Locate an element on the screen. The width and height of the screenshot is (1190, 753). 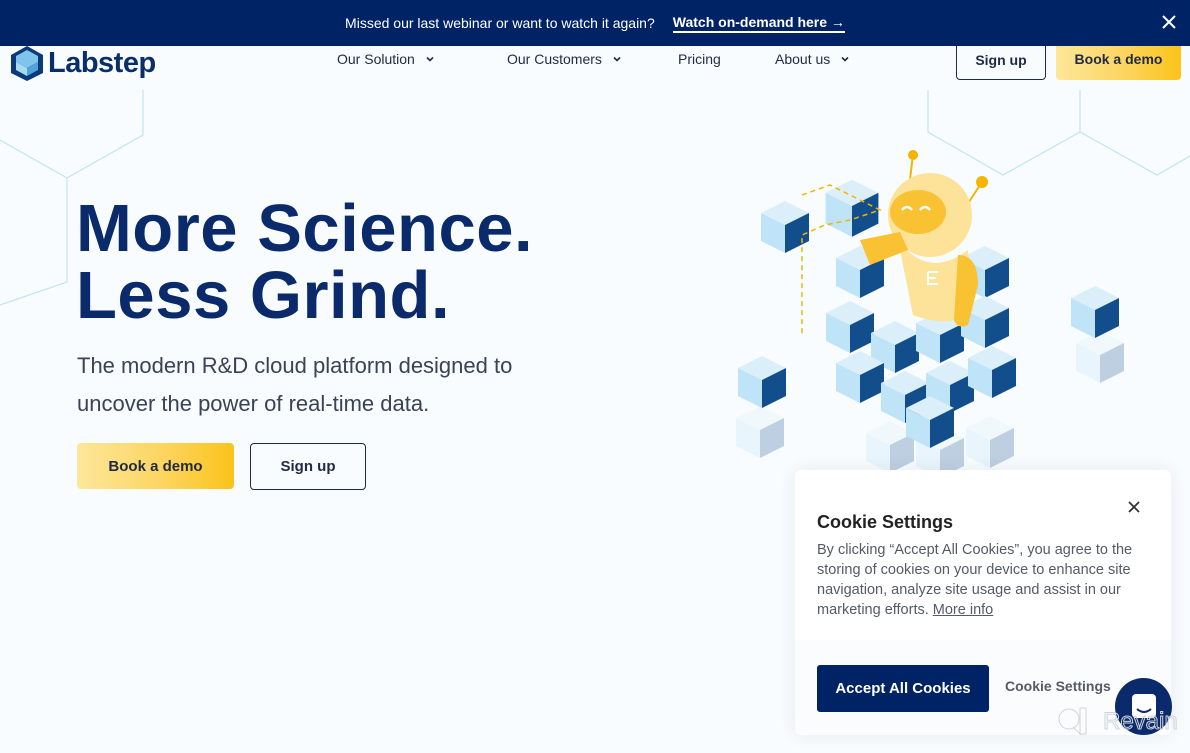
nav-our-solution: Our Solution is located at coordinates (386, 59).